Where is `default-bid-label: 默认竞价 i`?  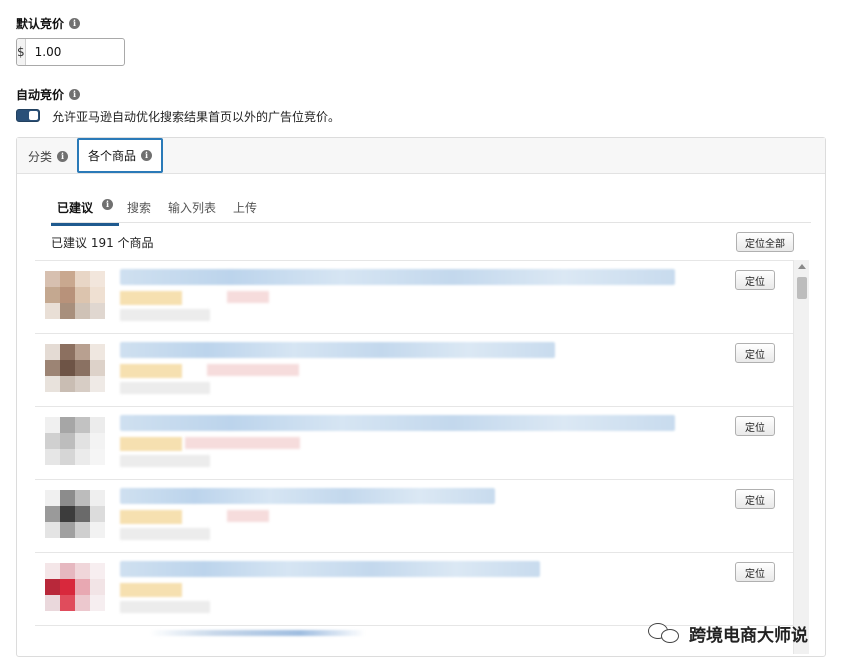
default-bid-label: 默认竞价 i is located at coordinates (48, 23).